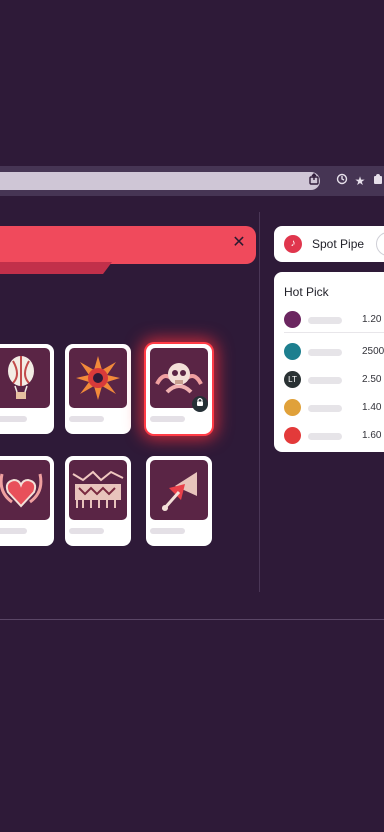 This screenshot has width=384, height=832. I want to click on fan-pennant-icon, so click(179, 490).